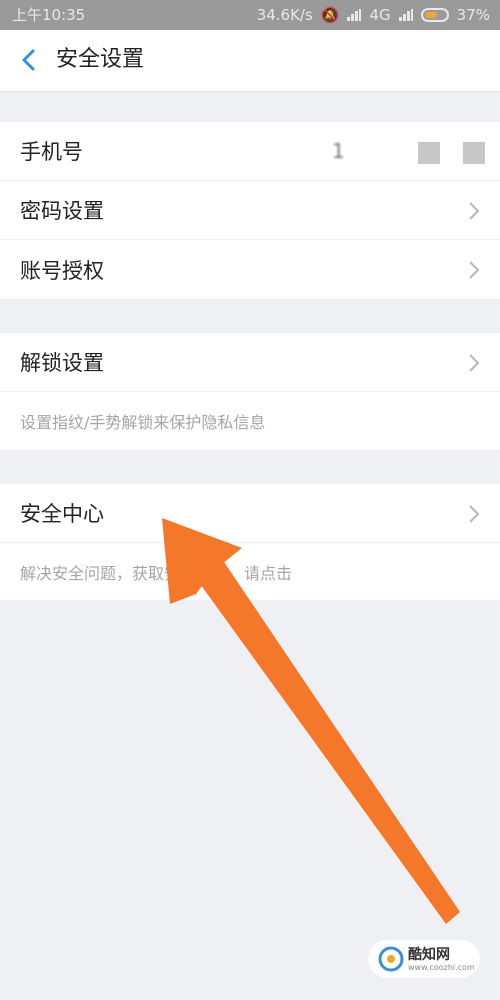  What do you see at coordinates (391, 959) in the screenshot?
I see `coozhi-logo-icon` at bounding box center [391, 959].